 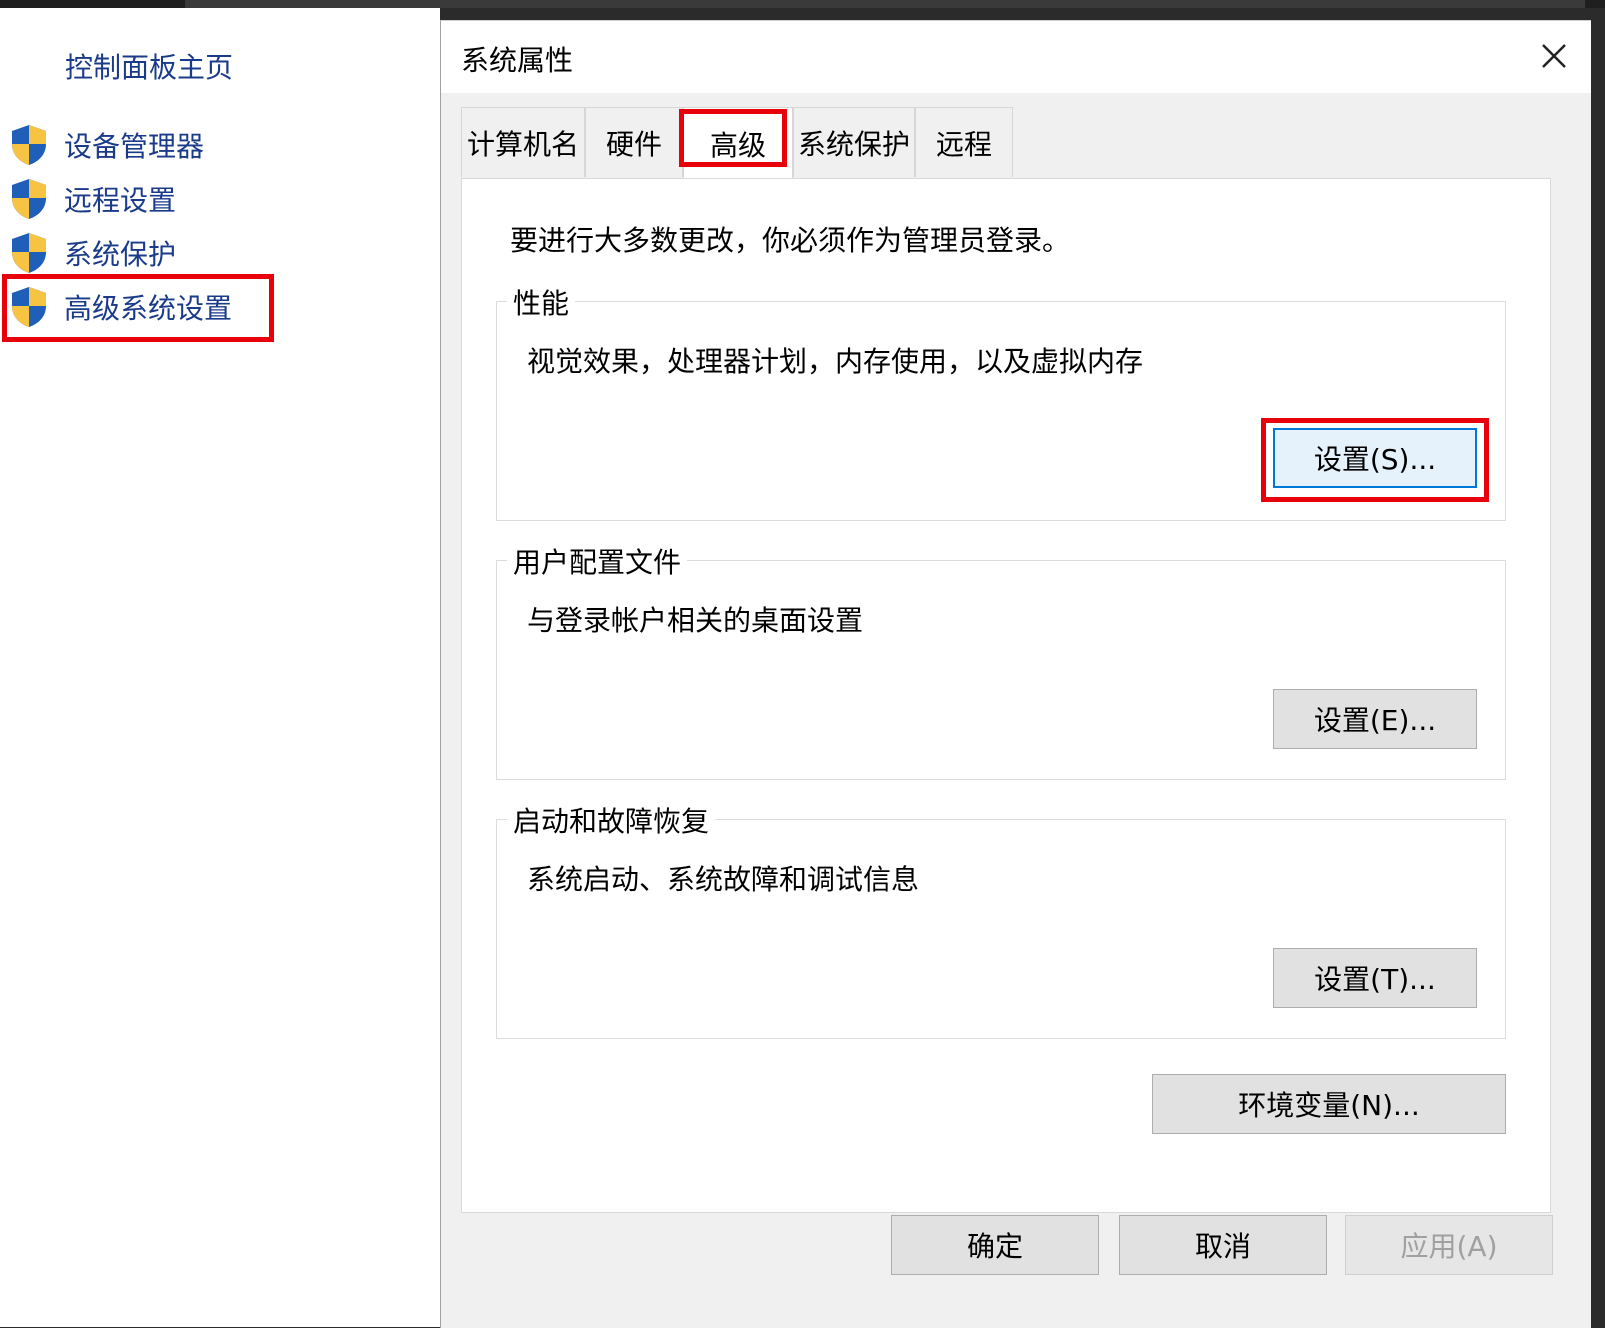 What do you see at coordinates (995, 1245) in the screenshot?
I see `ok-button: 确定` at bounding box center [995, 1245].